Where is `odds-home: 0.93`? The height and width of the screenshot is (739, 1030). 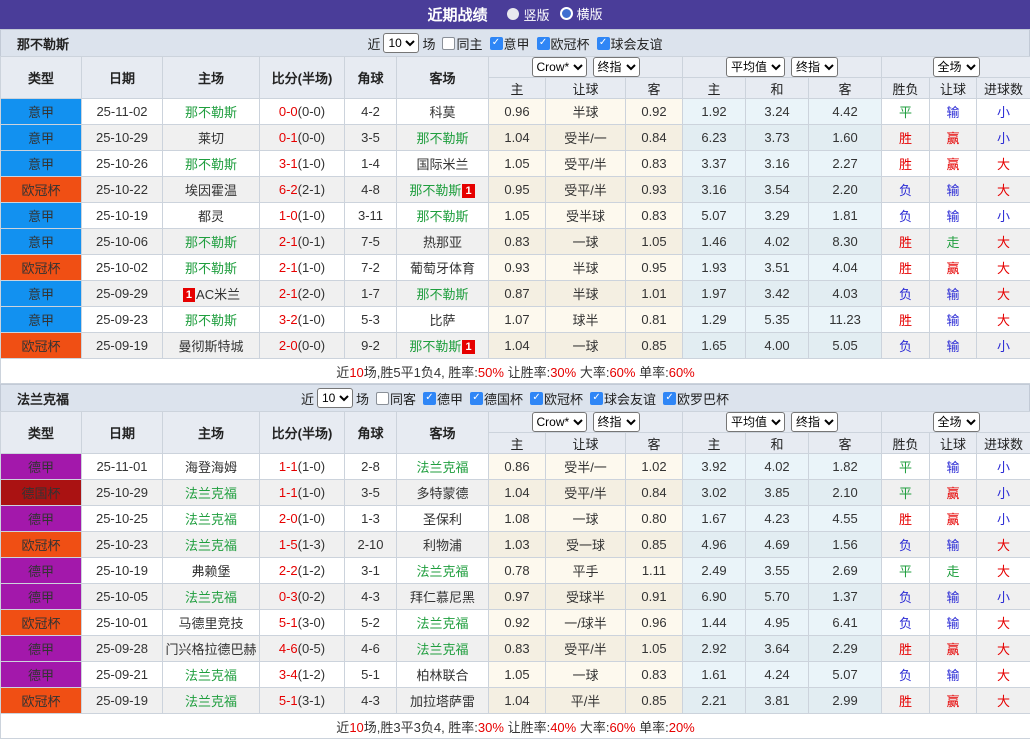
odds-home: 0.93 is located at coordinates (517, 268).